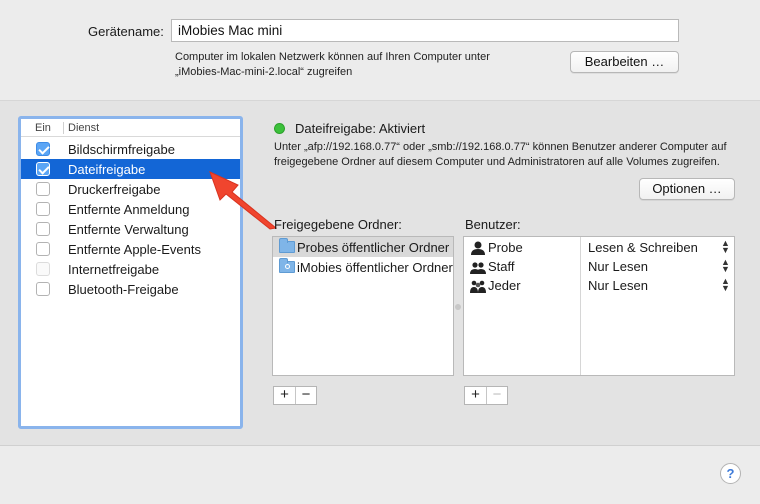  I want to click on user-name: Jeder, so click(504, 285).